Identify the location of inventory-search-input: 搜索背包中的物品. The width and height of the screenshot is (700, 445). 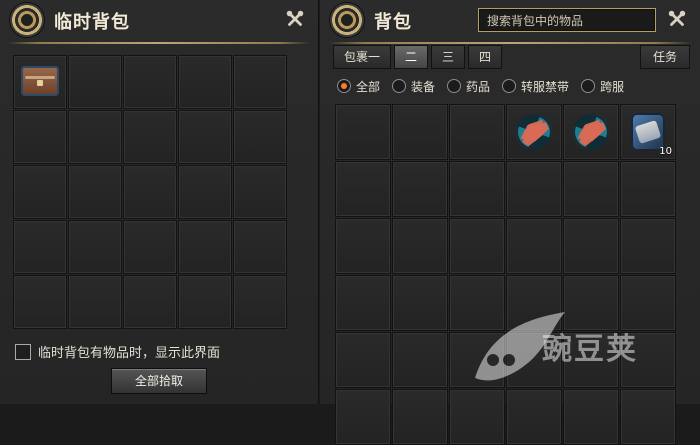
(567, 20).